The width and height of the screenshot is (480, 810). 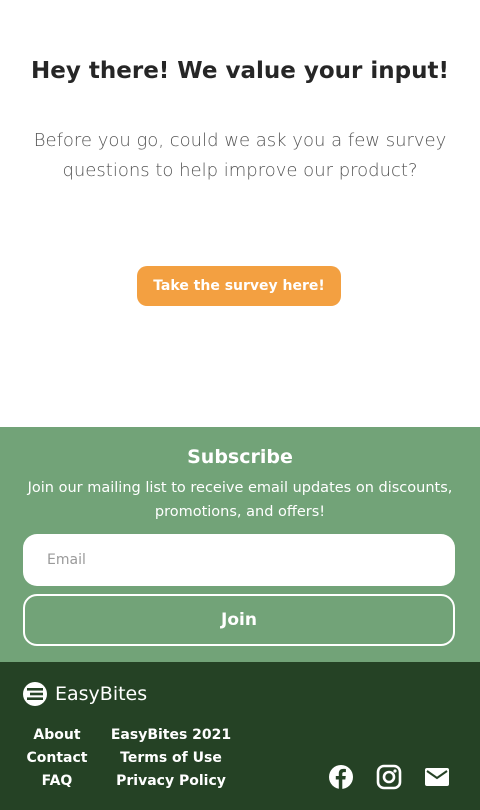 I want to click on take-survey-button: Take the survey here!, so click(x=239, y=286).